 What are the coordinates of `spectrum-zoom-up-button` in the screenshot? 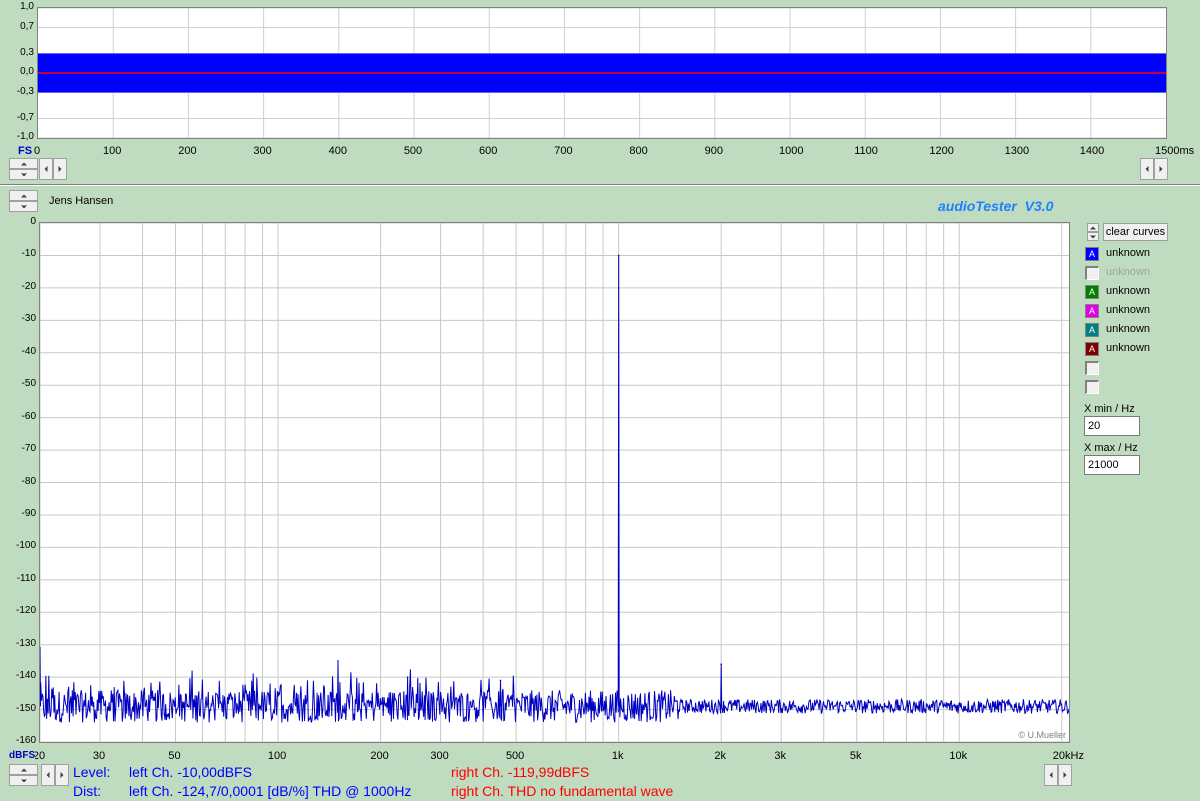 It's located at (23, 195).